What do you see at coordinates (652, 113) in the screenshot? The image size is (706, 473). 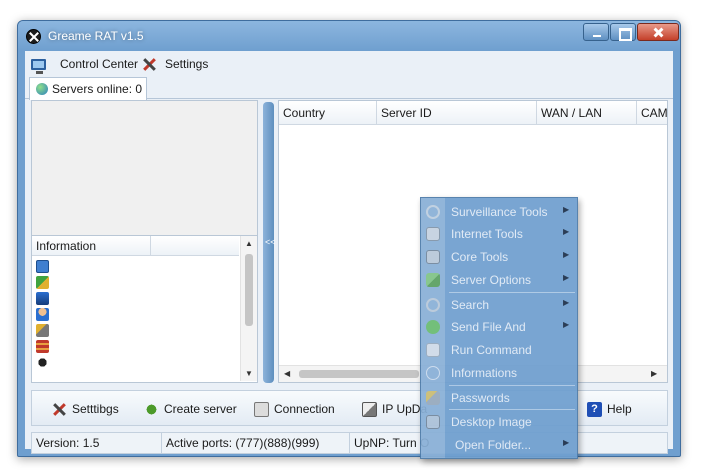 I see `column-cam: CAM` at bounding box center [652, 113].